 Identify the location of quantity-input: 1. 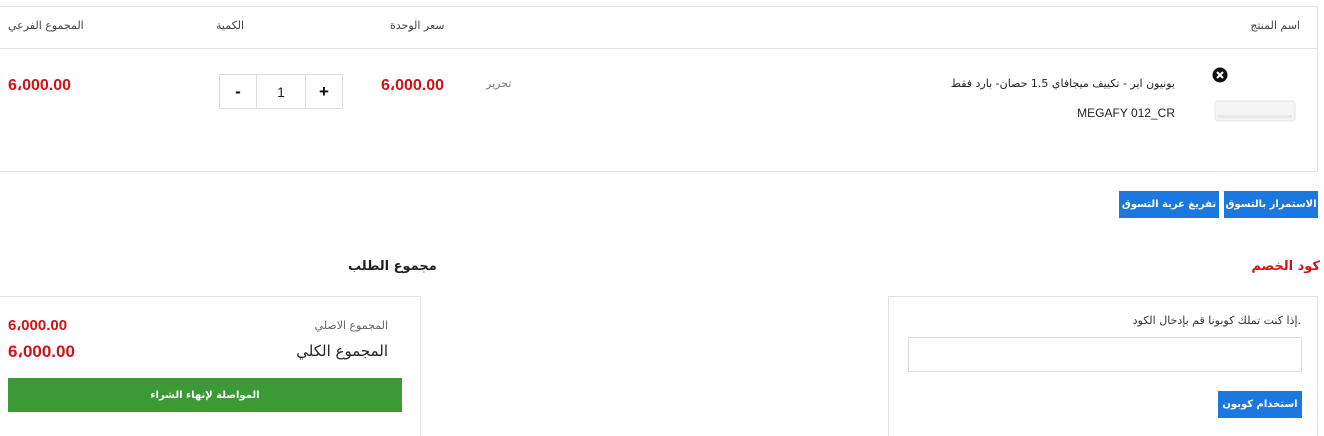
(281, 91).